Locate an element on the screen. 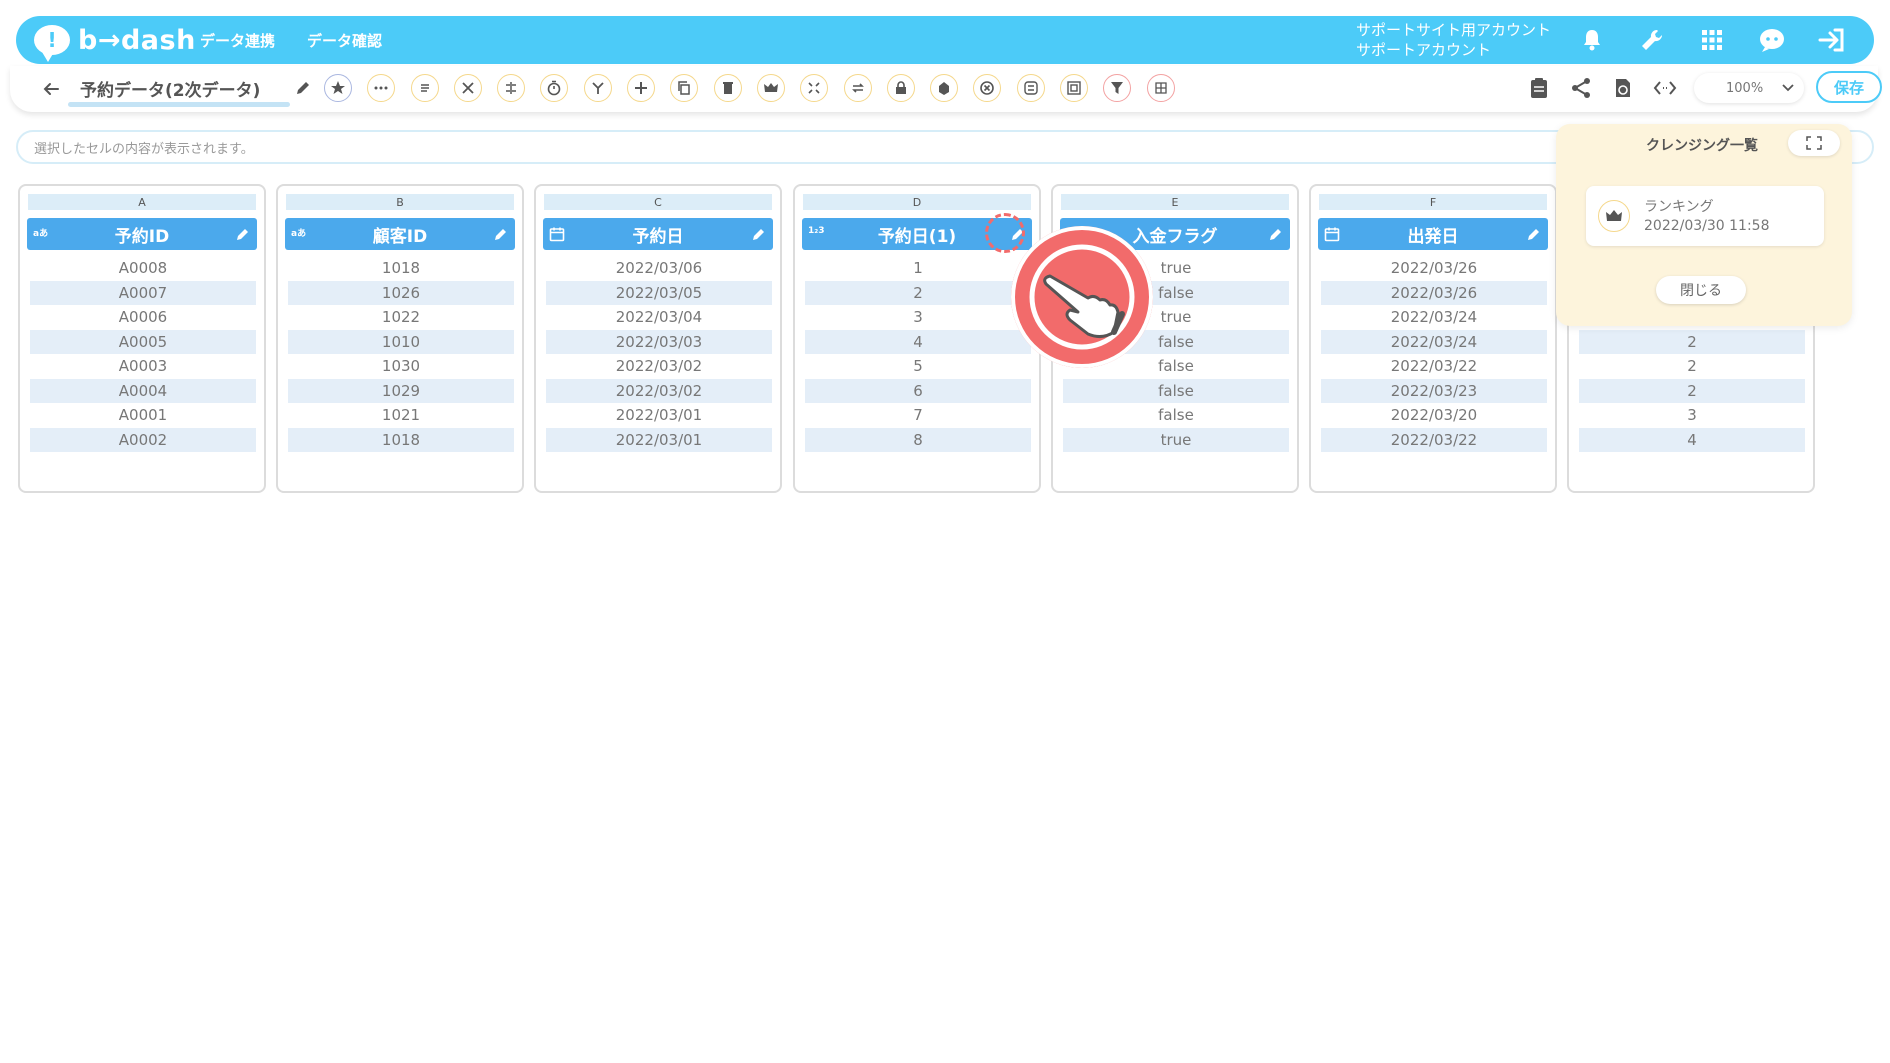 This screenshot has height=1063, width=1890. table-cell: 1030 is located at coordinates (401, 366).